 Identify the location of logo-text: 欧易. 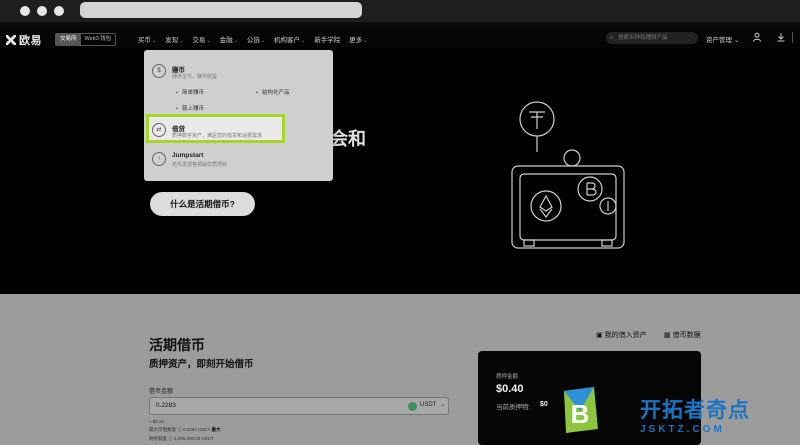
(30, 41).